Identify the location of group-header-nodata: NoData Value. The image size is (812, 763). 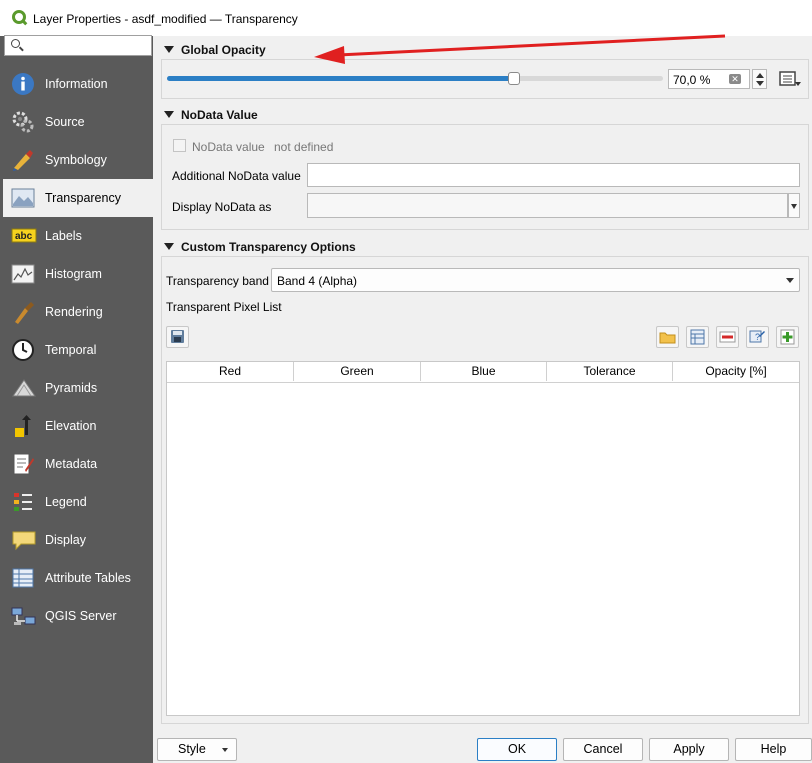
(219, 115).